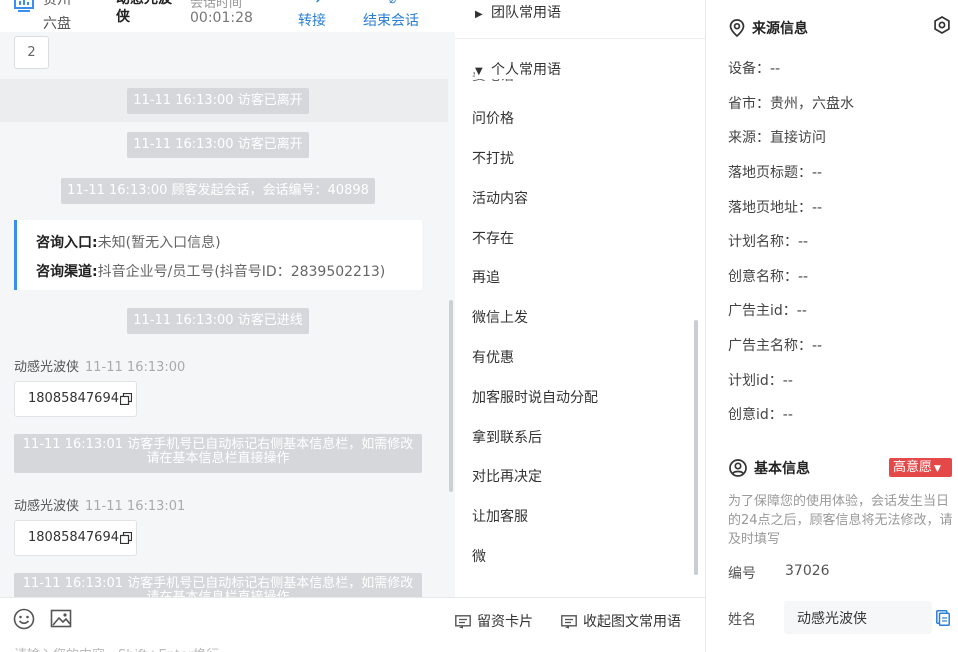 The height and width of the screenshot is (652, 958). Describe the element at coordinates (507, 437) in the screenshot. I see `phrase-item: 拿到联系后` at that location.